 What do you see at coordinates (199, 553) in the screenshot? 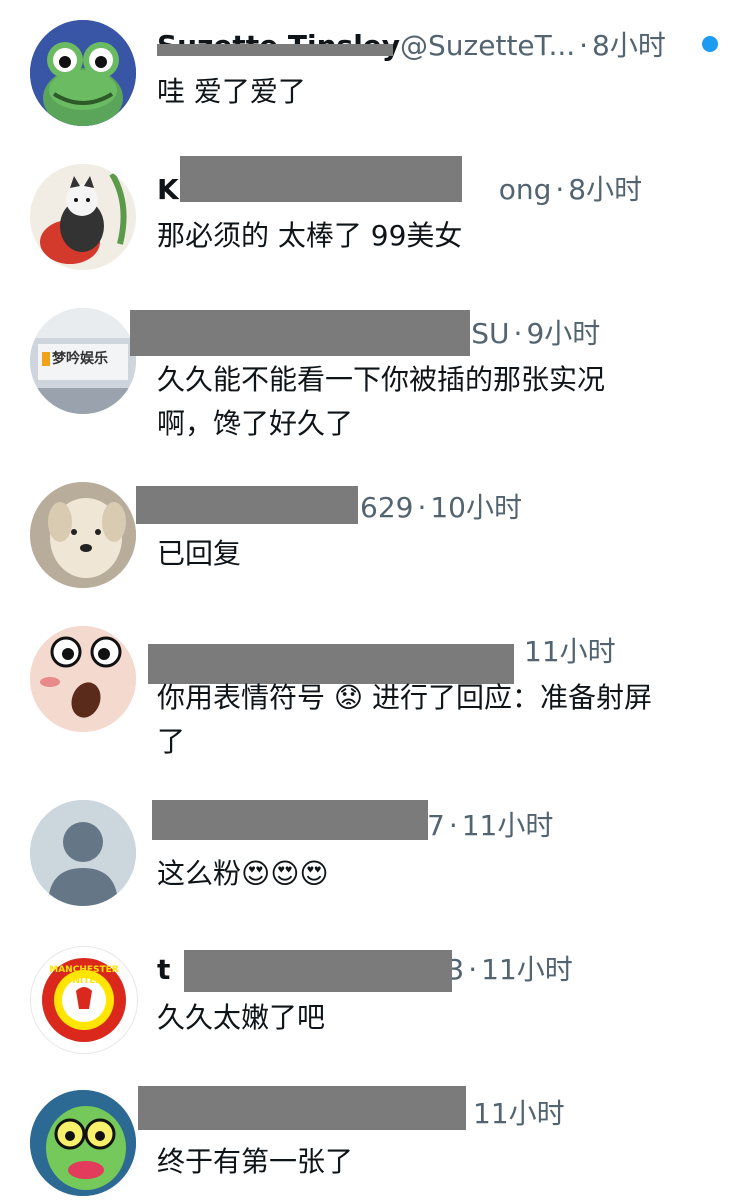
I see `notification-text: 已回复` at bounding box center [199, 553].